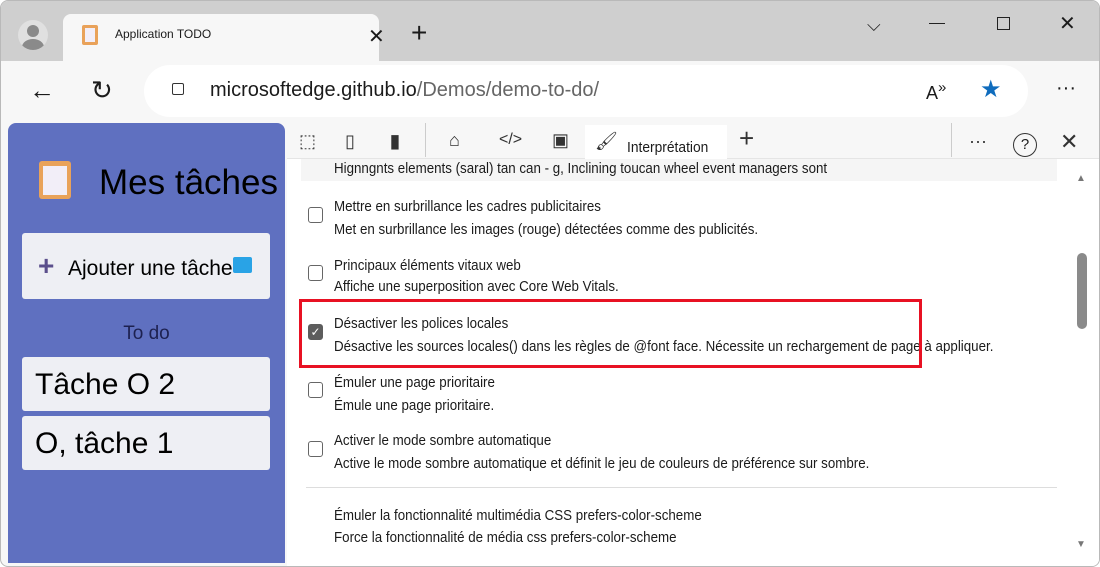 The width and height of the screenshot is (1100, 567). What do you see at coordinates (550, 31) in the screenshot?
I see `tab-bar: Application TODO ✕ + ⌵ ✕` at bounding box center [550, 31].